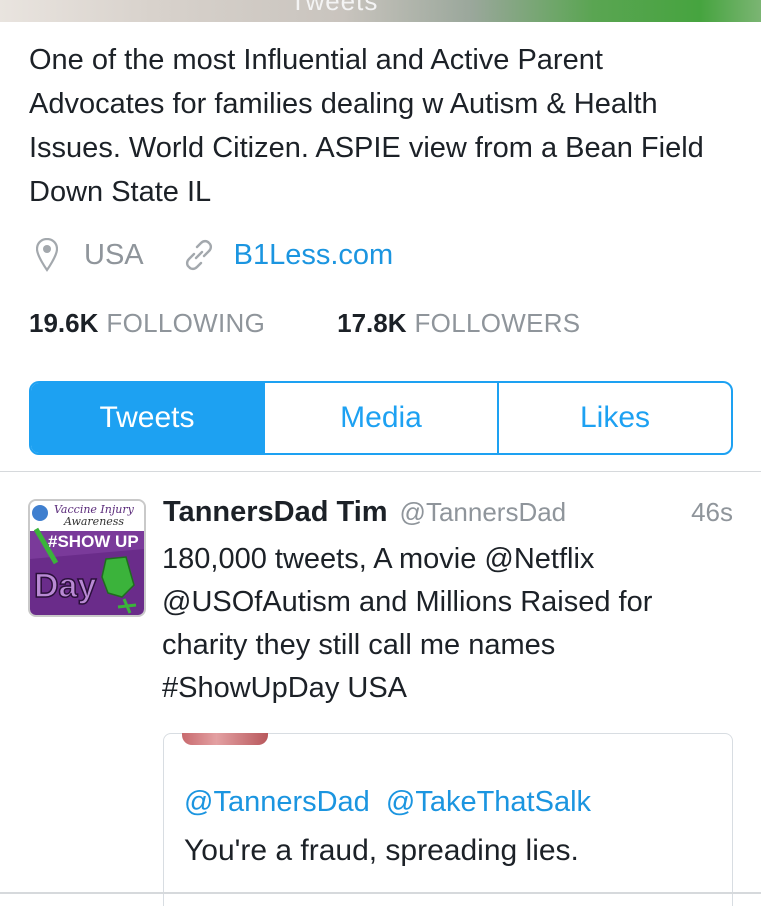  Describe the element at coordinates (712, 512) in the screenshot. I see `tweet-timestamp: 46s` at that location.